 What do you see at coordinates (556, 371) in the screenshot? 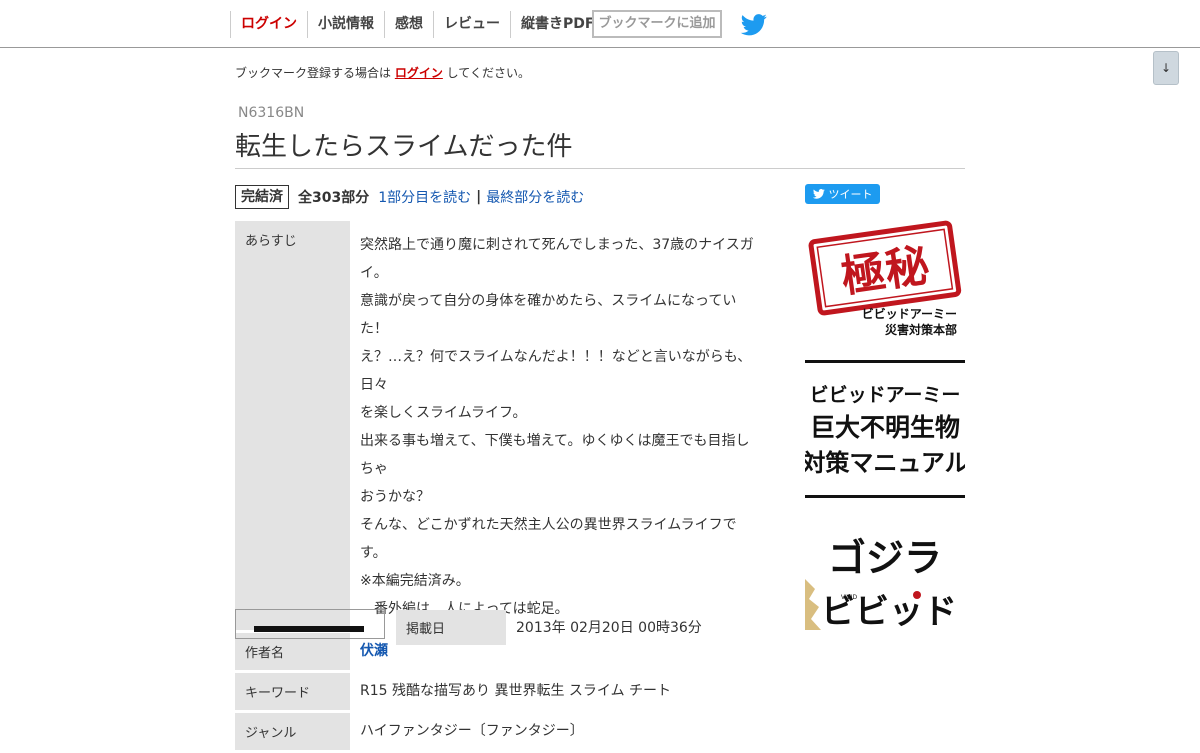
I see `synopsis-line: え？…え？何でスライムなんだよ！！！などと言いながらも、日々` at bounding box center [556, 371].